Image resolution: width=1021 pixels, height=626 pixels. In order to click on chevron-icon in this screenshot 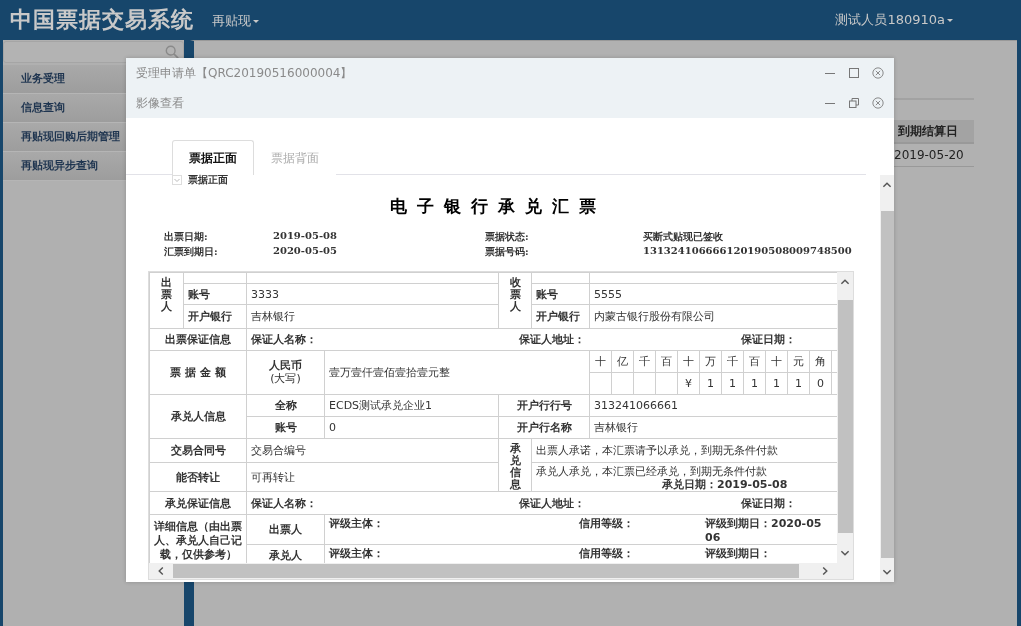, I will do `click(177, 180)`.